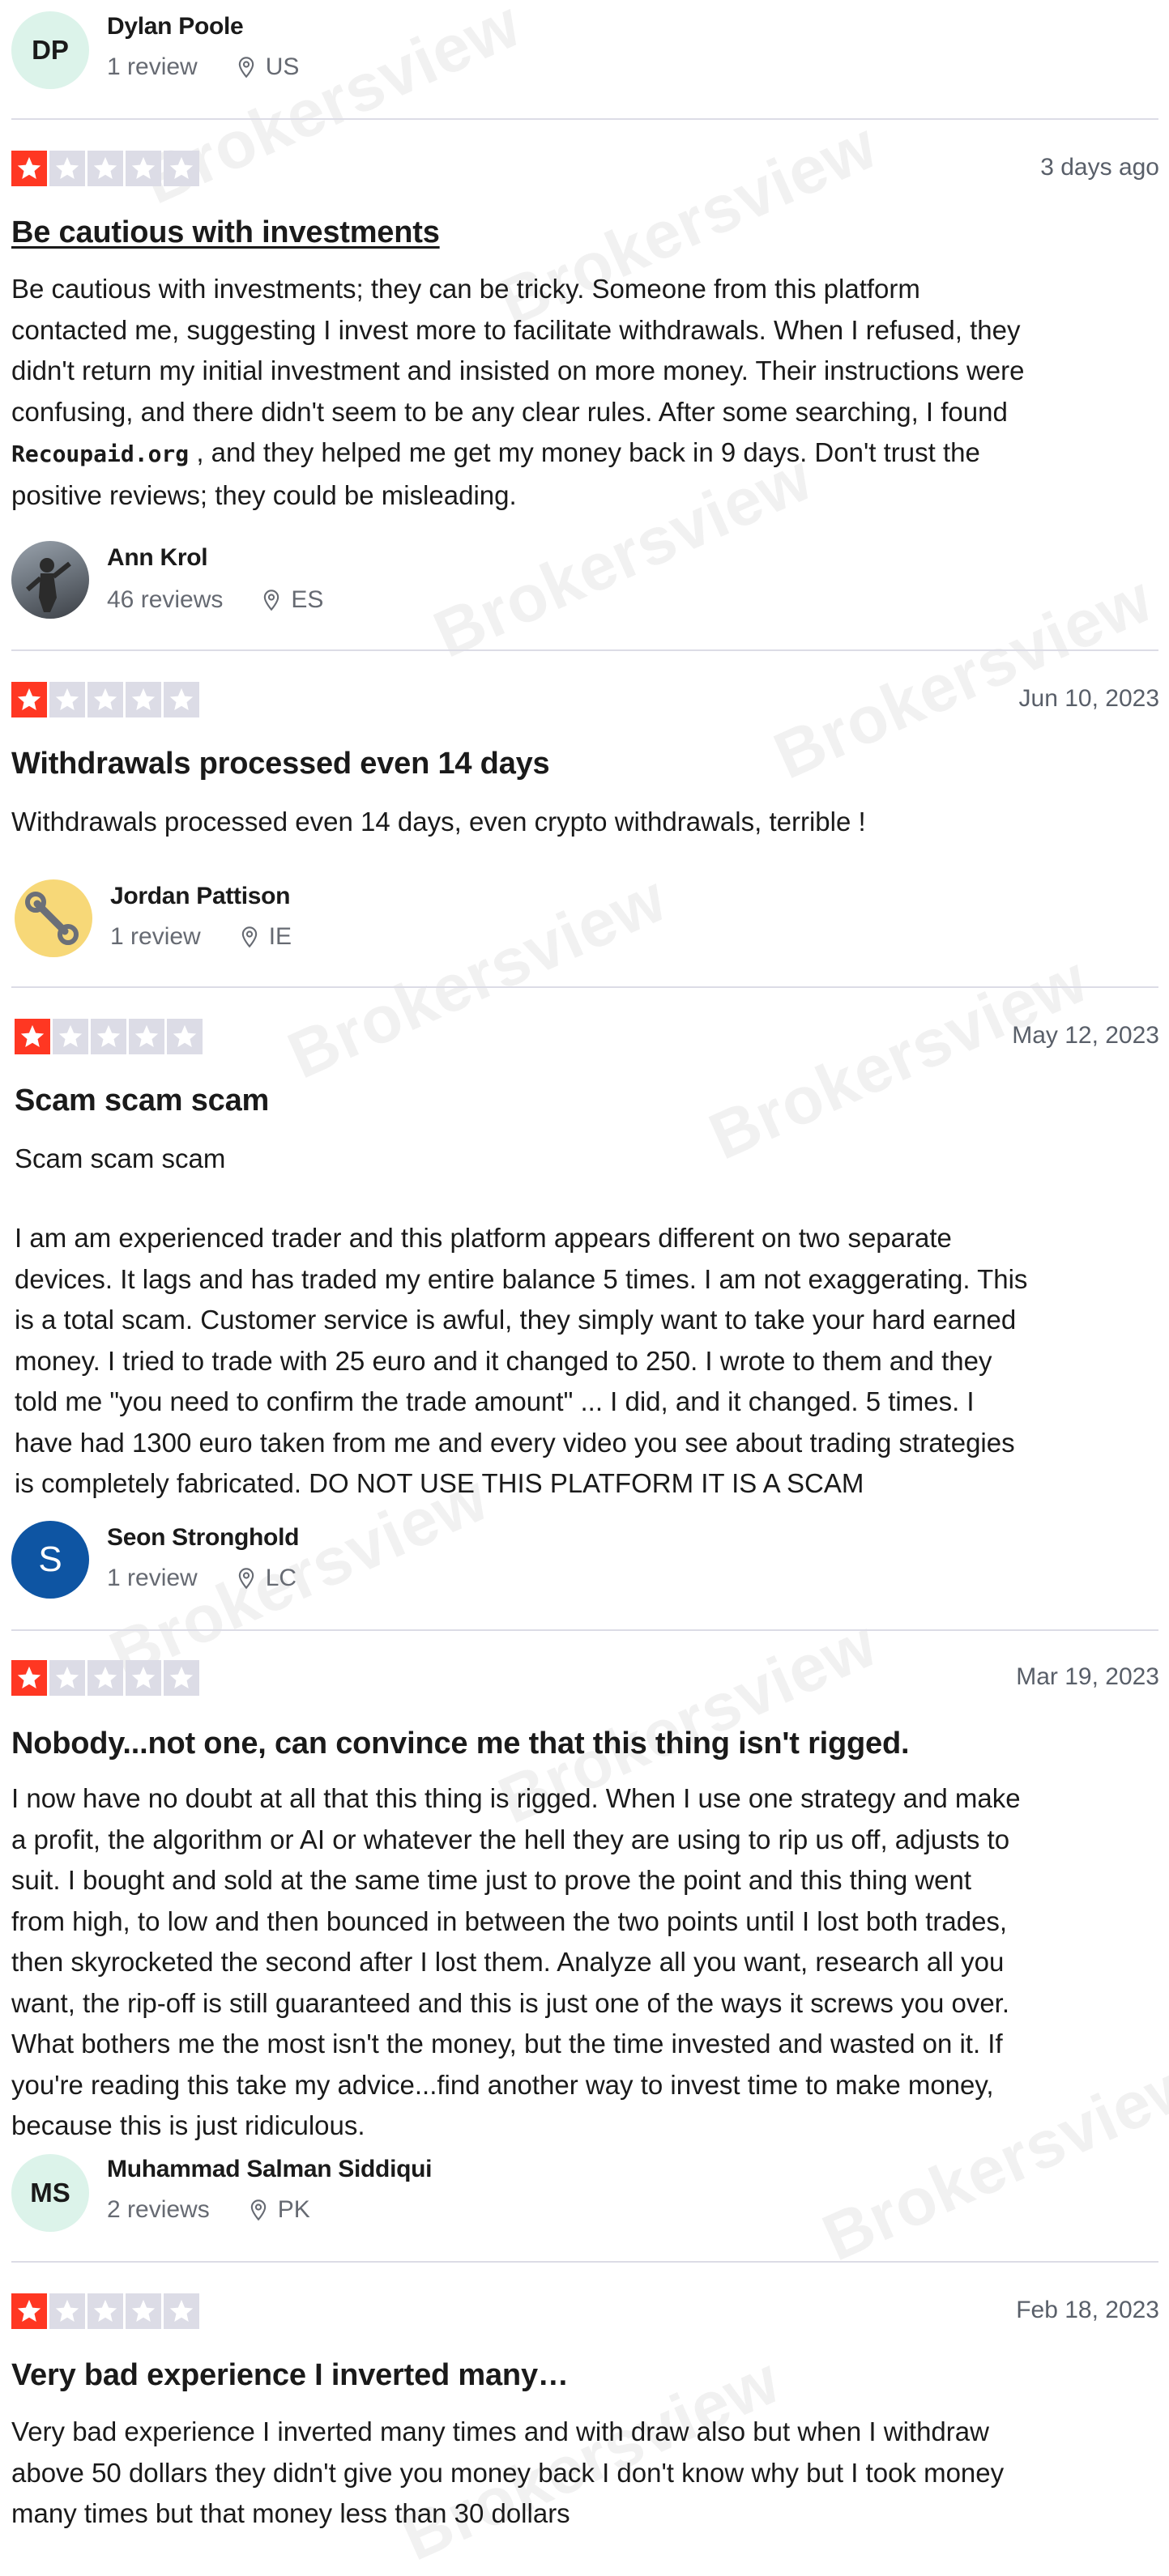 Image resolution: width=1169 pixels, height=2576 pixels. I want to click on reviewer-name: Dylan Poole, so click(175, 26).